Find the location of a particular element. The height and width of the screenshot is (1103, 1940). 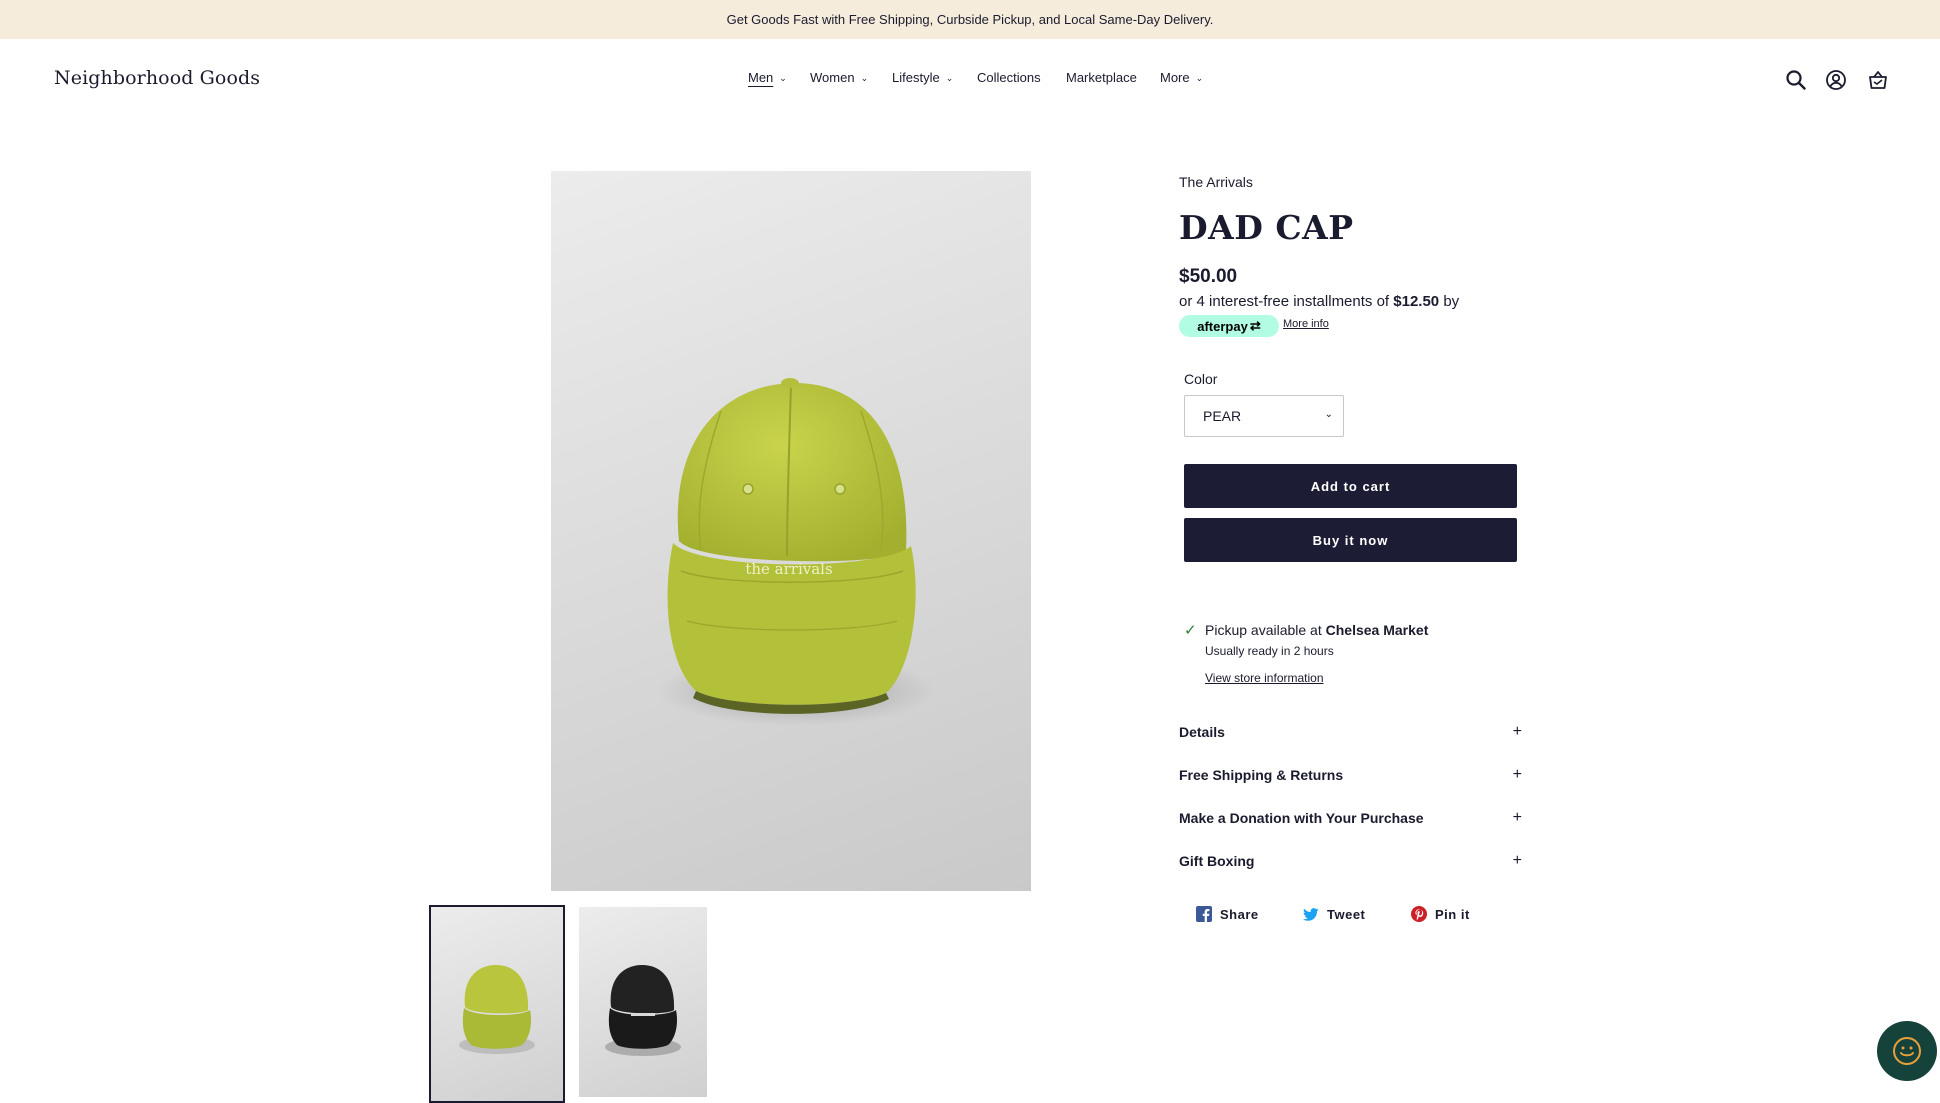

account-icon is located at coordinates (1836, 80).